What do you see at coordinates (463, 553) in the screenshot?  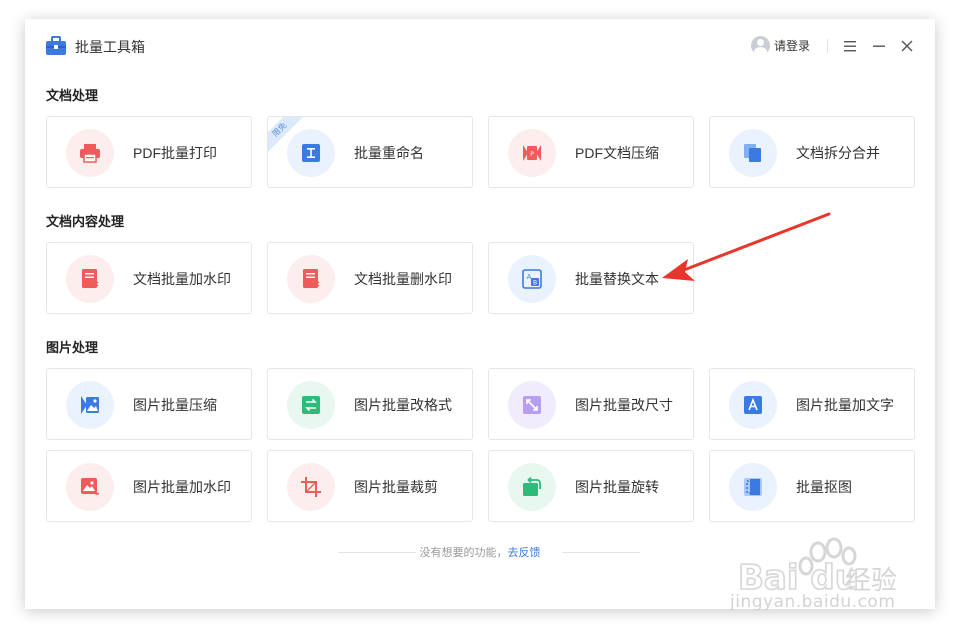 I see `footer-text: 没有想要的功能，` at bounding box center [463, 553].